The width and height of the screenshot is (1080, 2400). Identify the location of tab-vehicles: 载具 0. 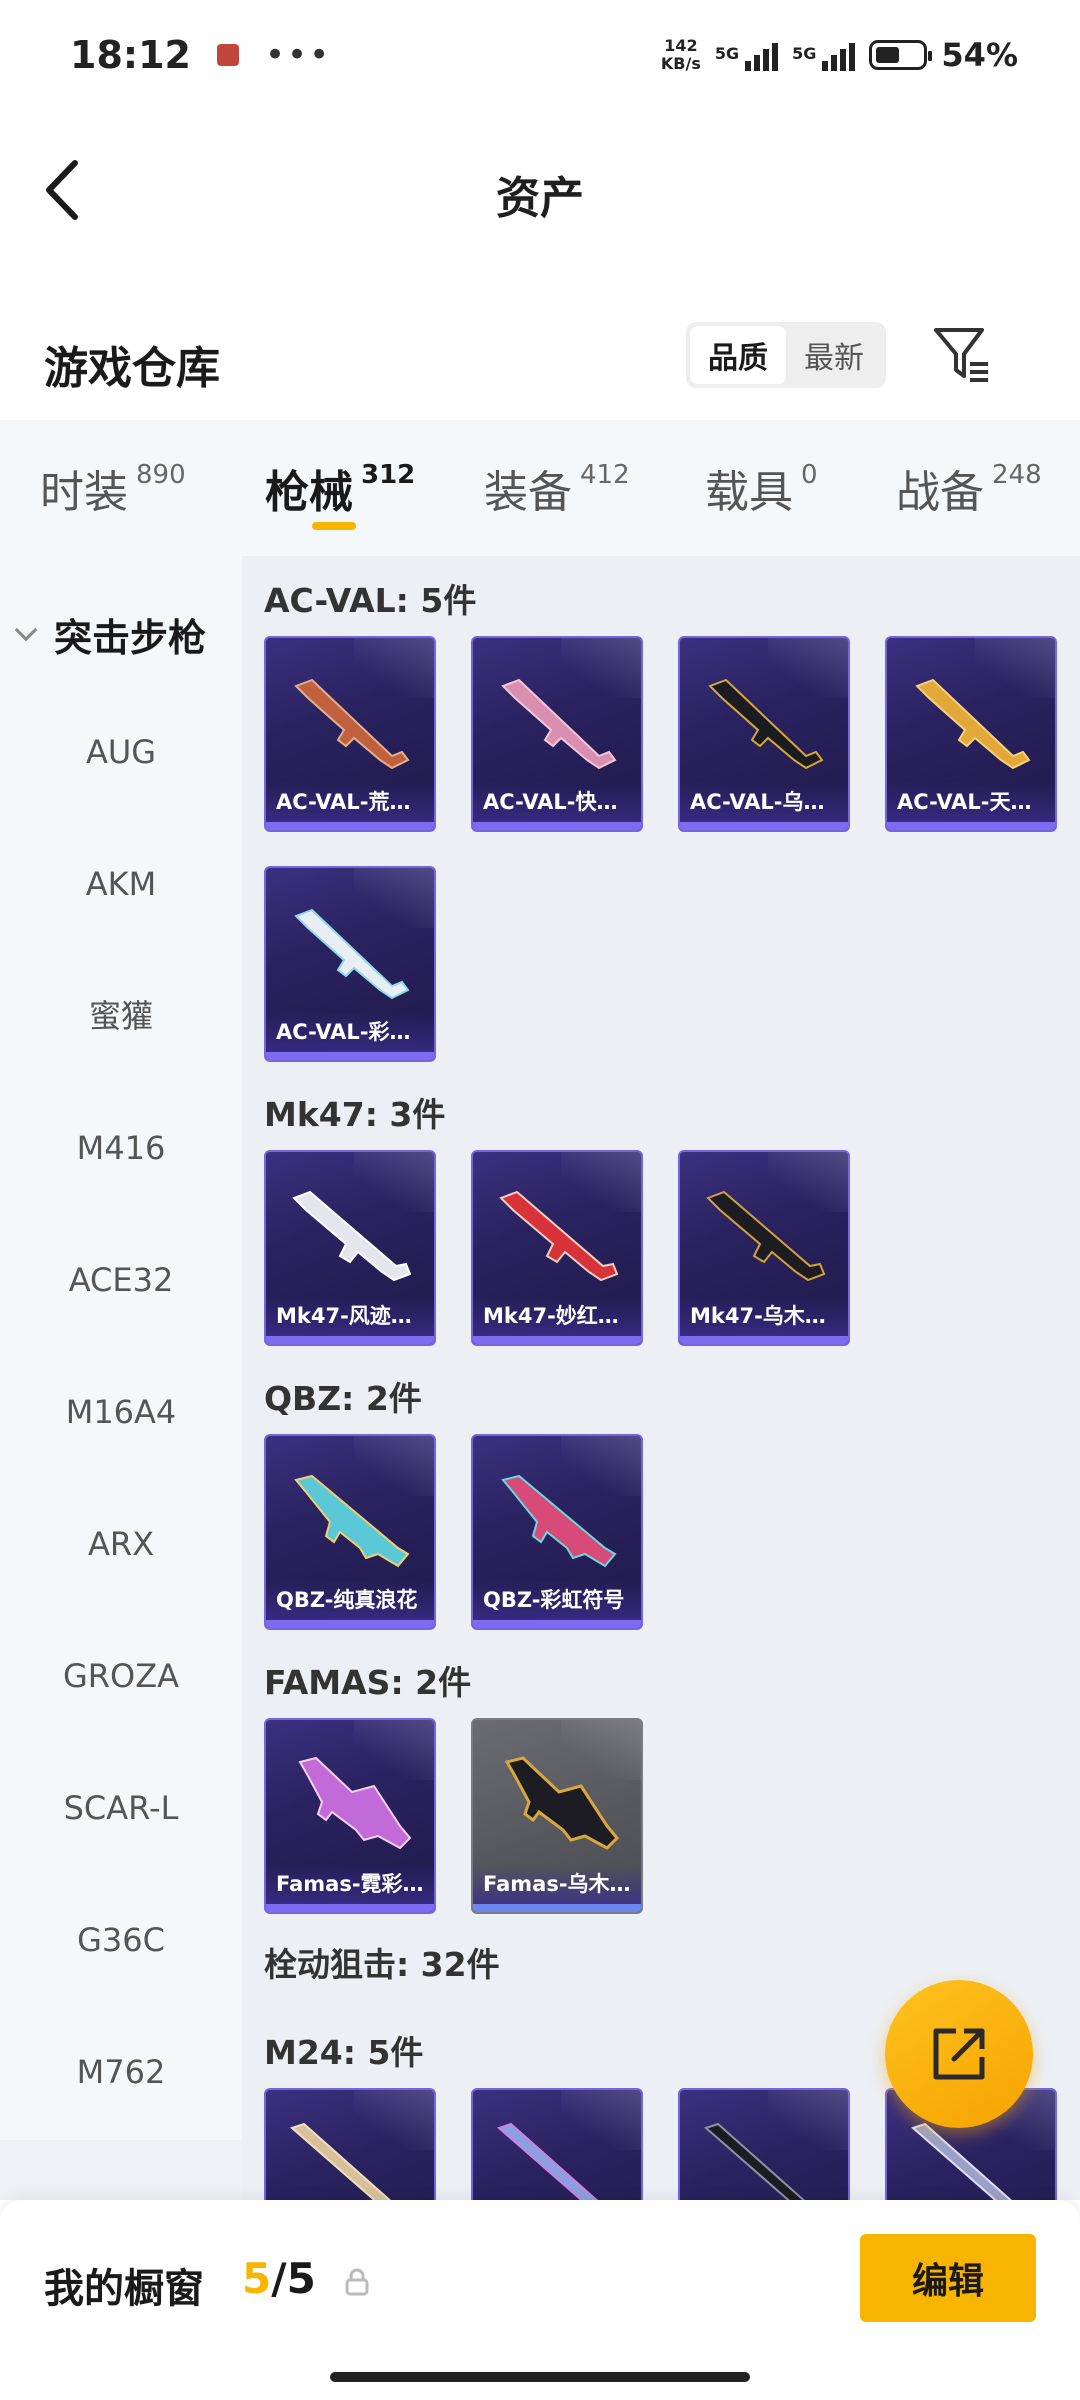
(761, 488).